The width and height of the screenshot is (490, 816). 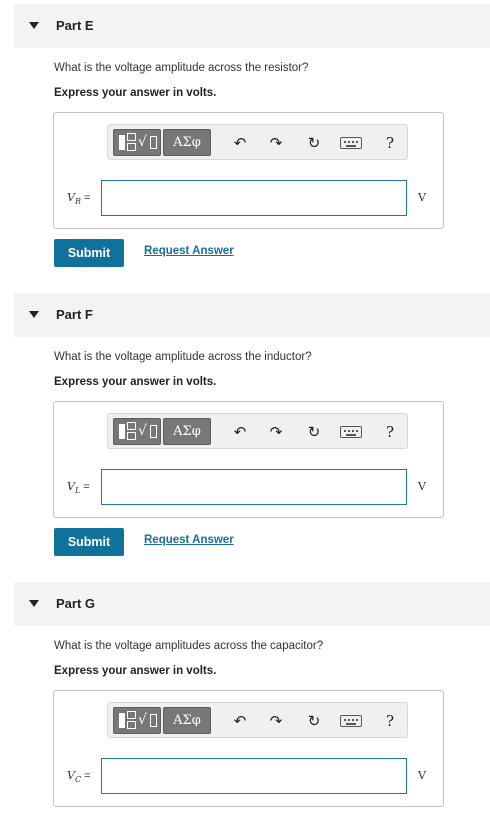 What do you see at coordinates (79, 777) in the screenshot?
I see `variable-label: VC =` at bounding box center [79, 777].